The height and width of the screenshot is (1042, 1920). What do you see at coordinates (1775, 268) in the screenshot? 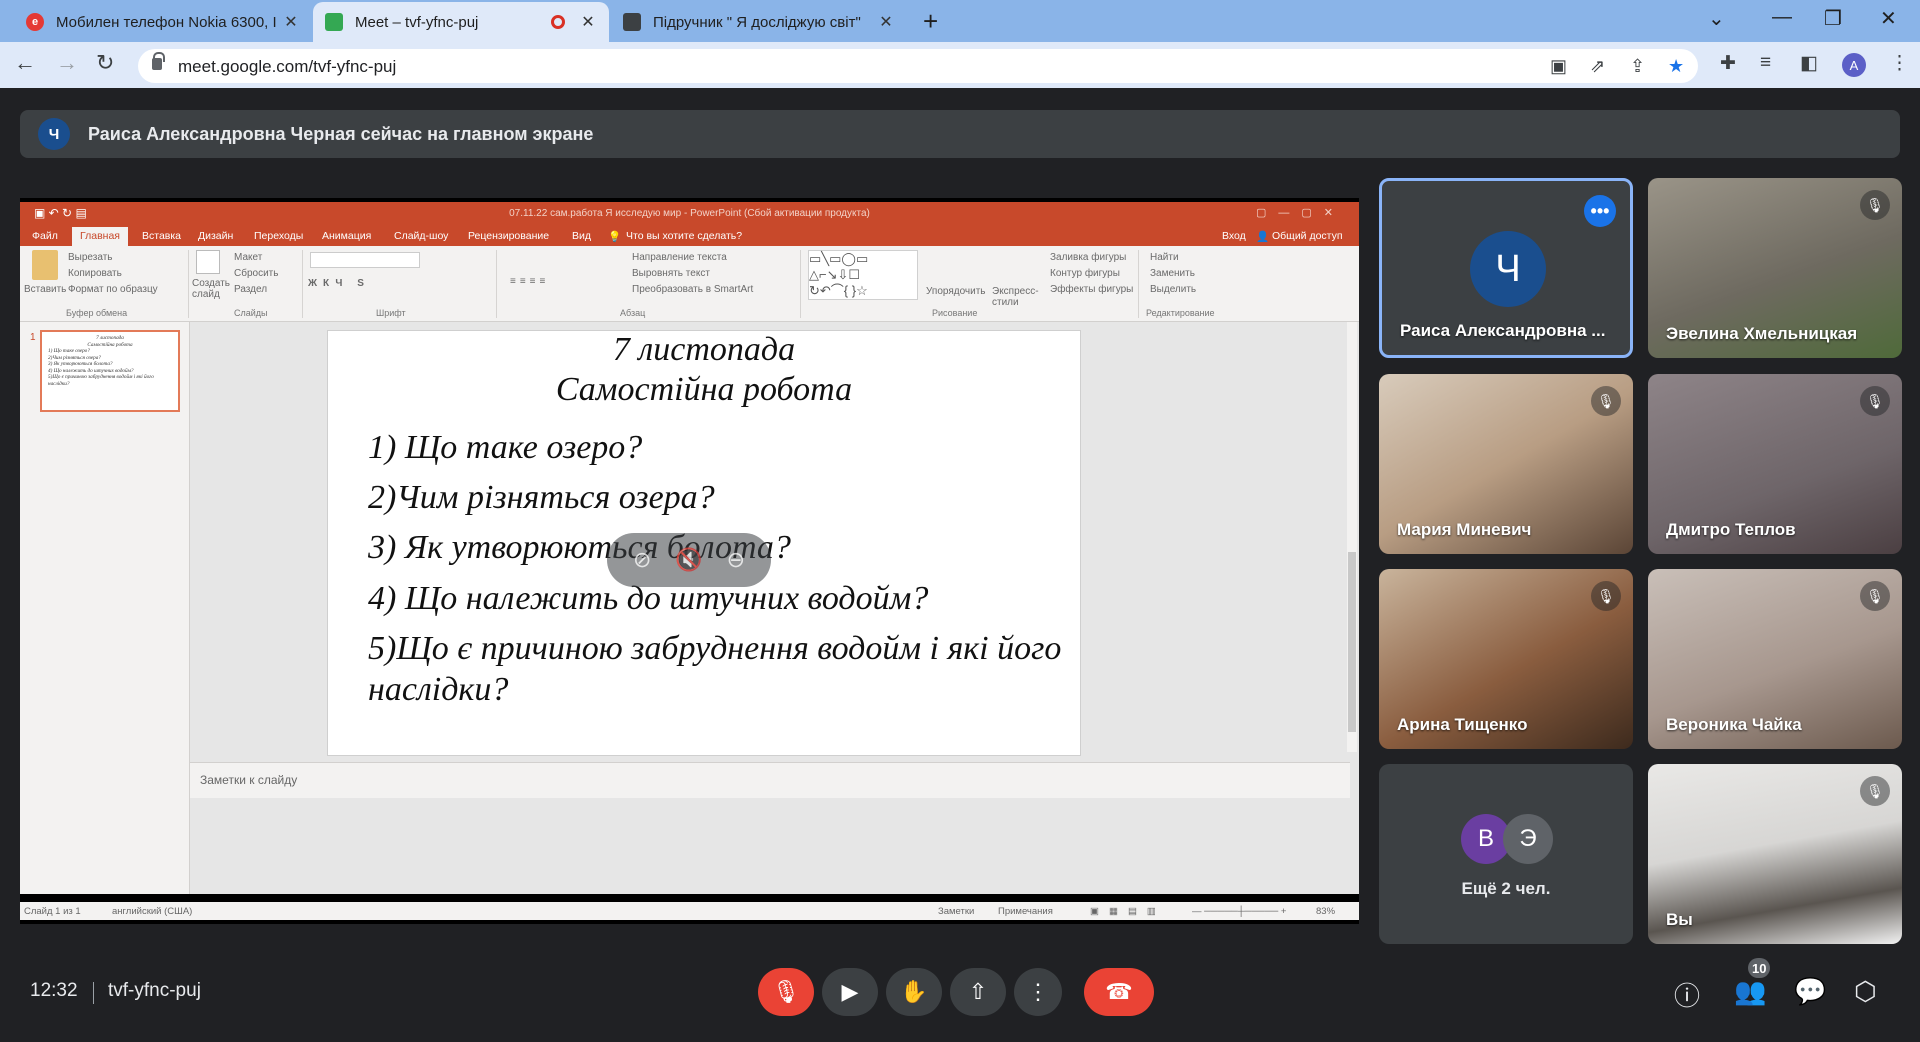
I see `participant-tile: 🎙 Эвелина Хмельницкая` at bounding box center [1775, 268].